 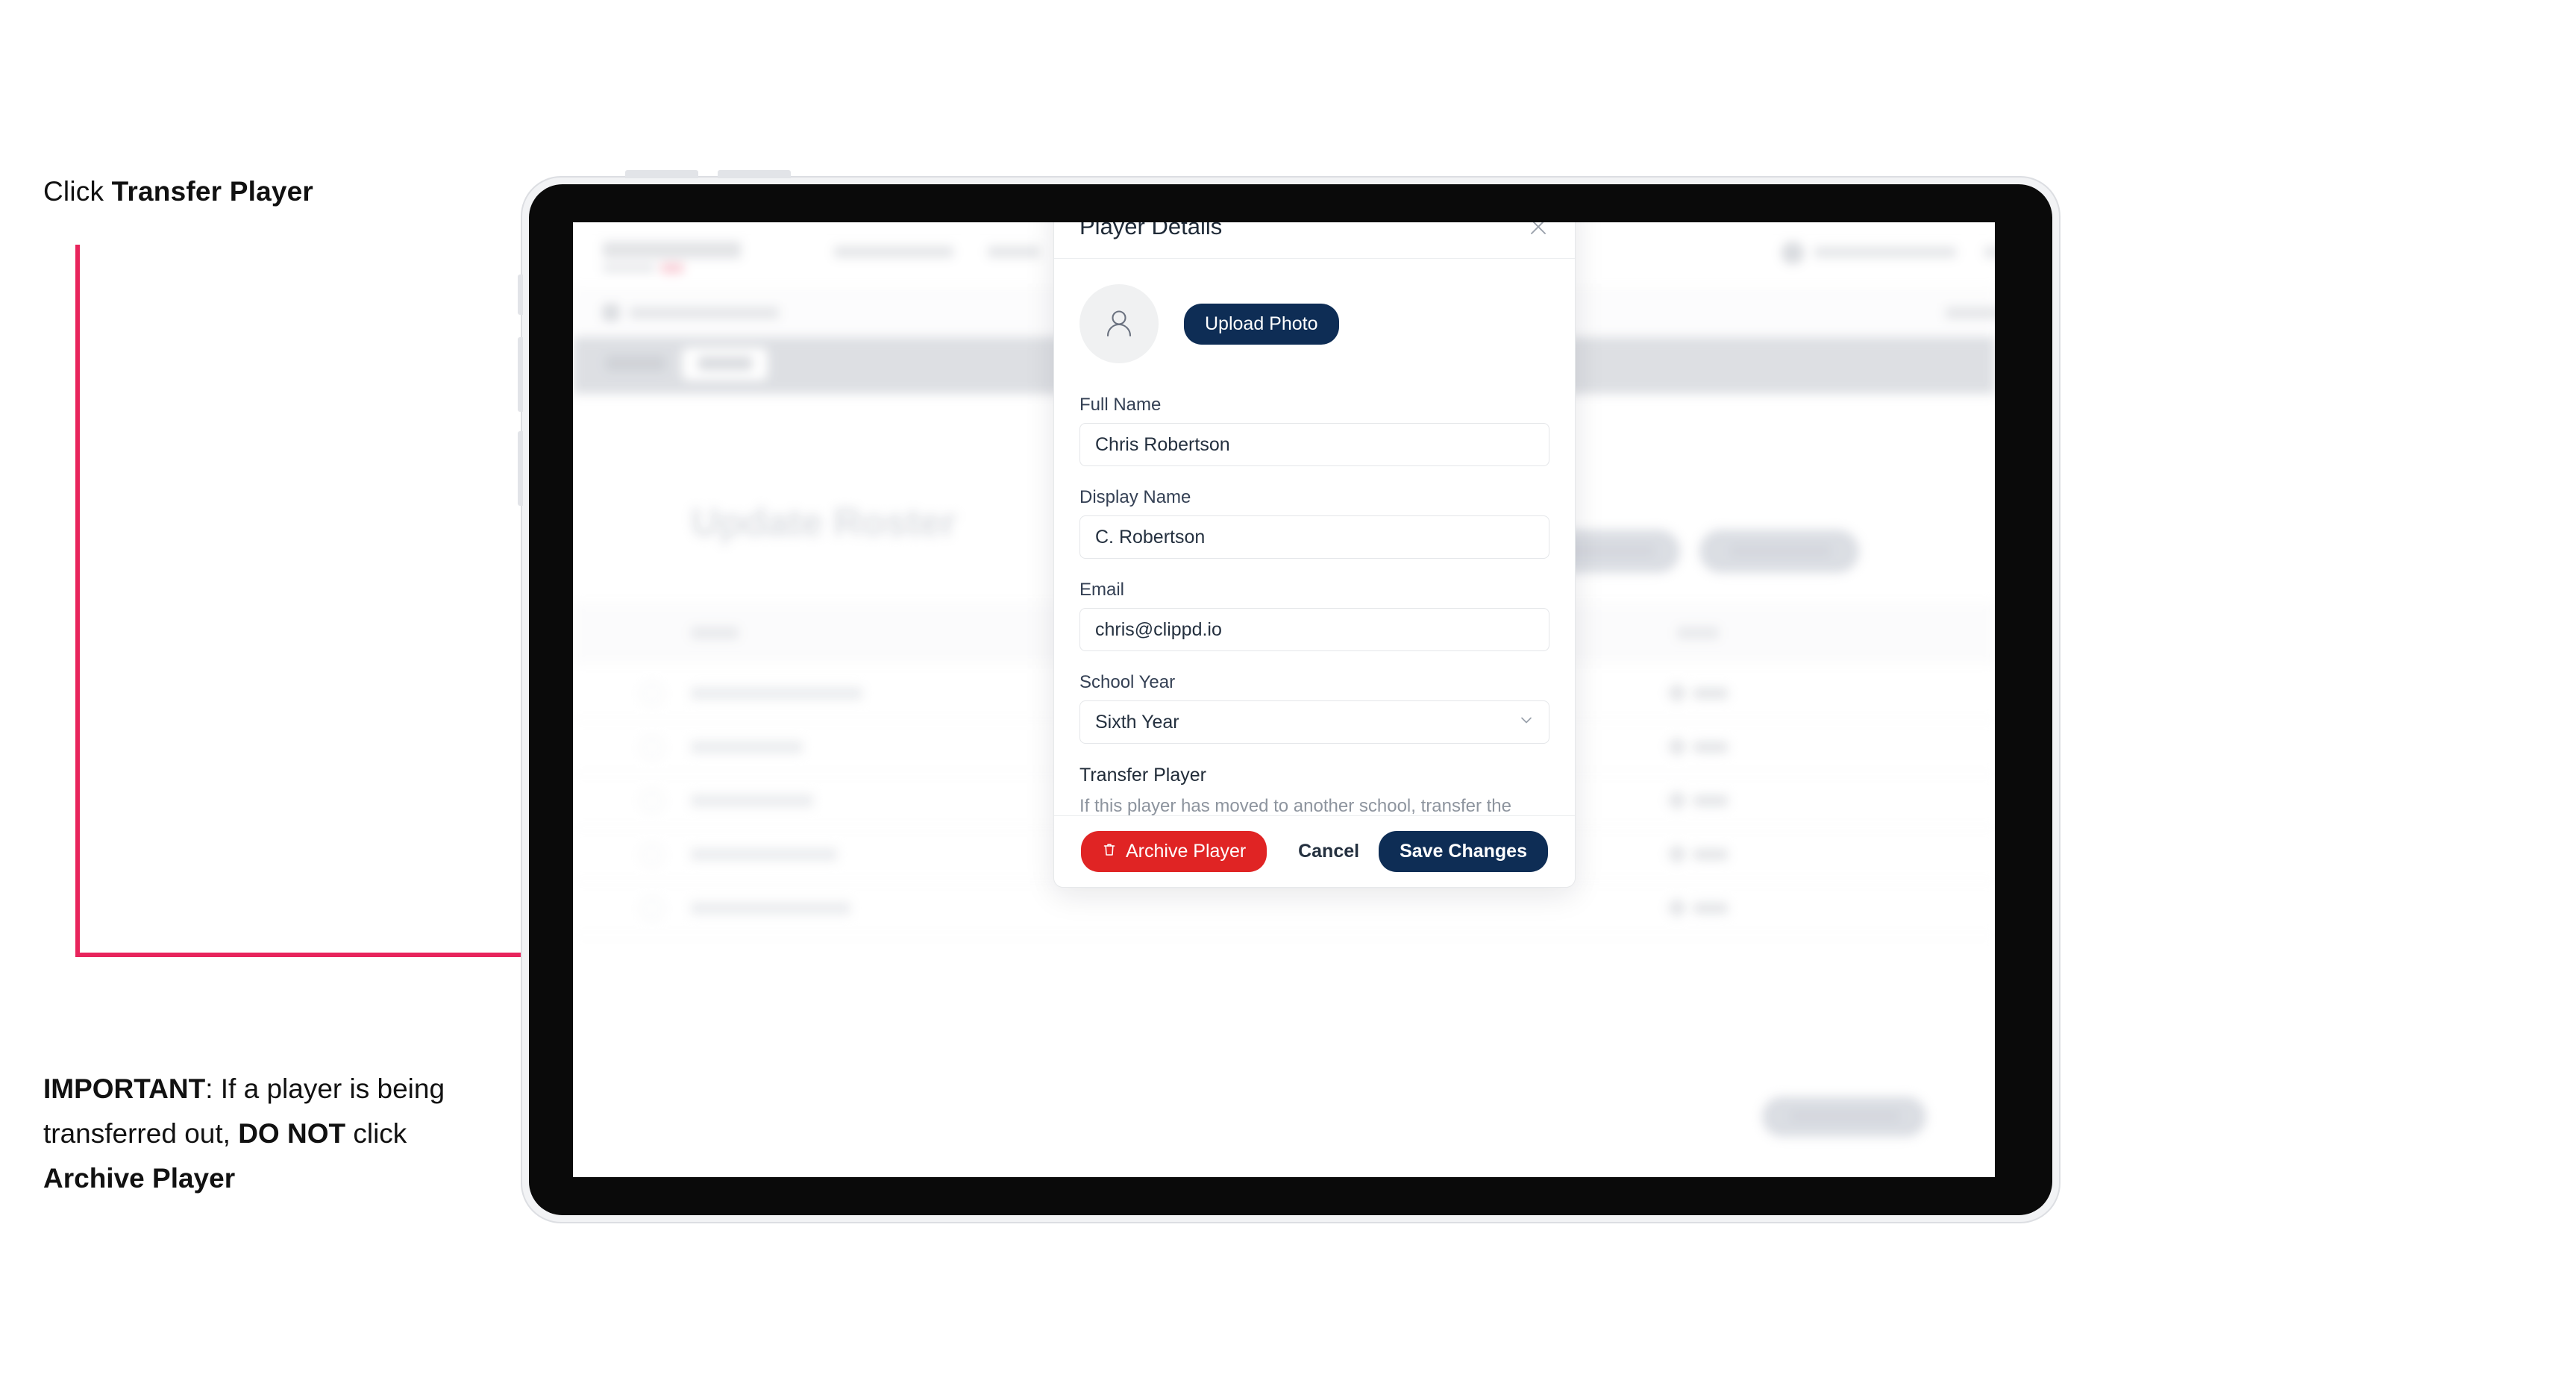 I want to click on annotation-top-prefix: Click, so click(x=77, y=191).